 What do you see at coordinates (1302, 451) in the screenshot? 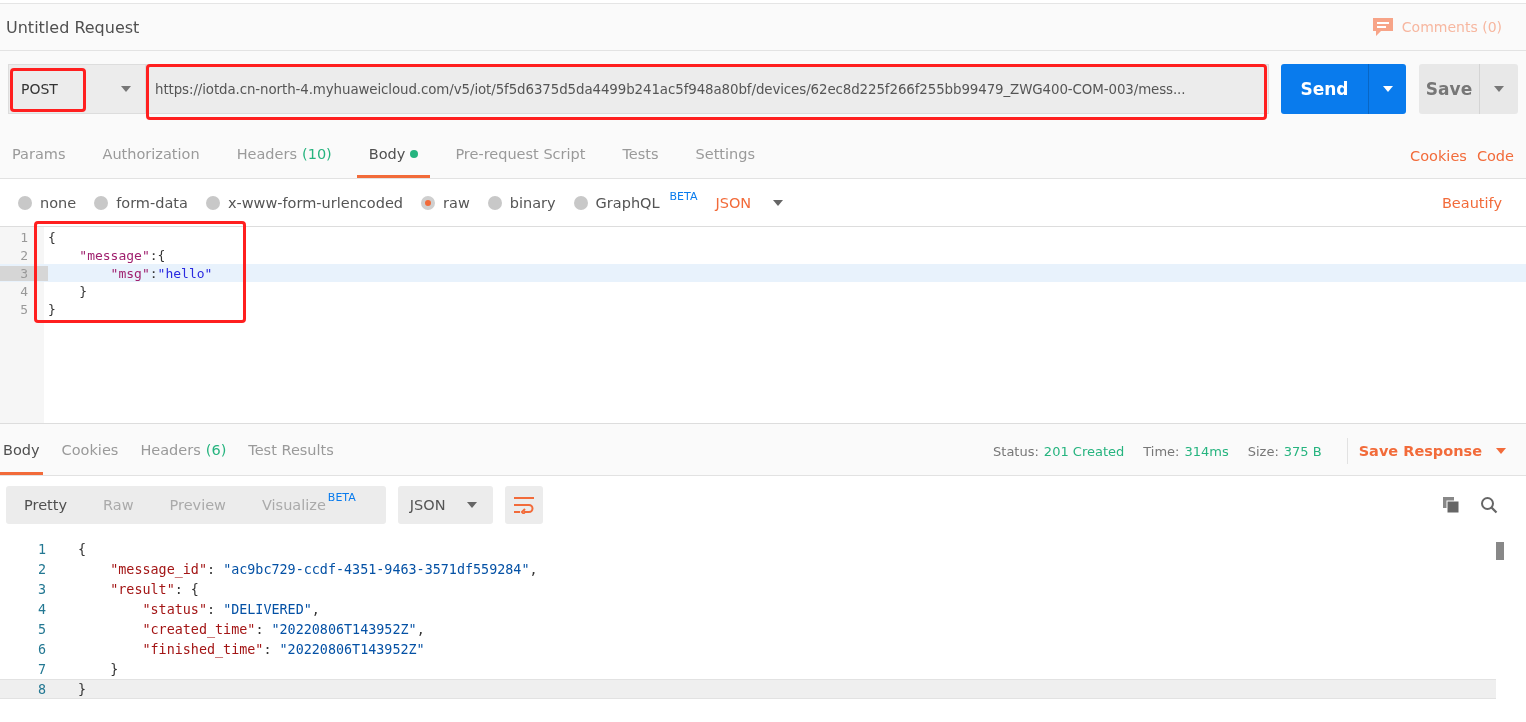
I see `meta-value: 375 B` at bounding box center [1302, 451].